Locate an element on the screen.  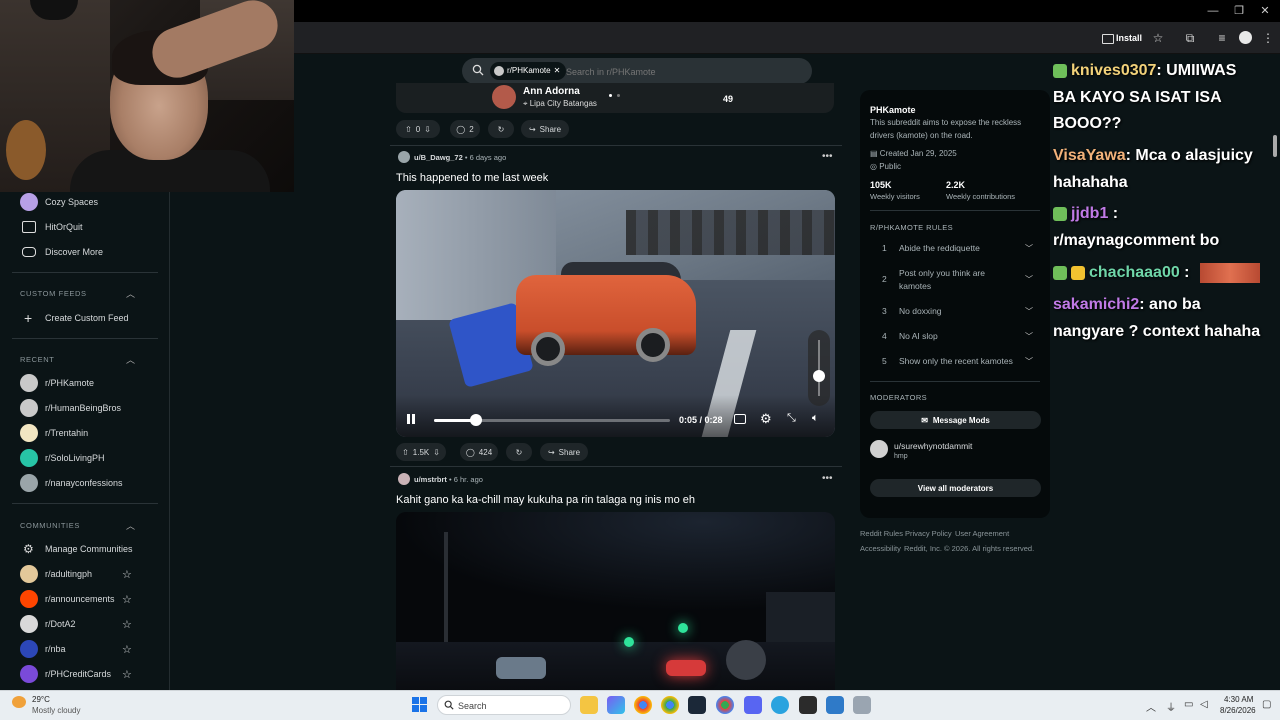
copilot-icon is located at coordinates (616, 705).